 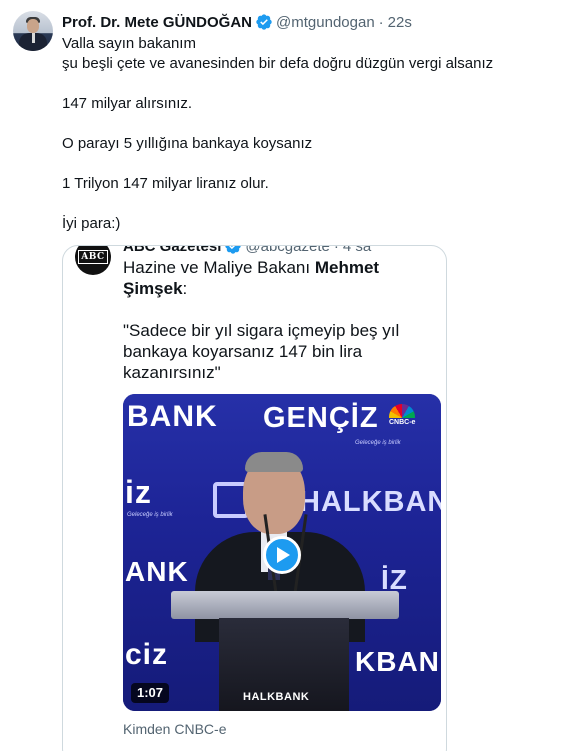 What do you see at coordinates (172, 372) in the screenshot?
I see `quoted-text-line: kazanırsınız"` at bounding box center [172, 372].